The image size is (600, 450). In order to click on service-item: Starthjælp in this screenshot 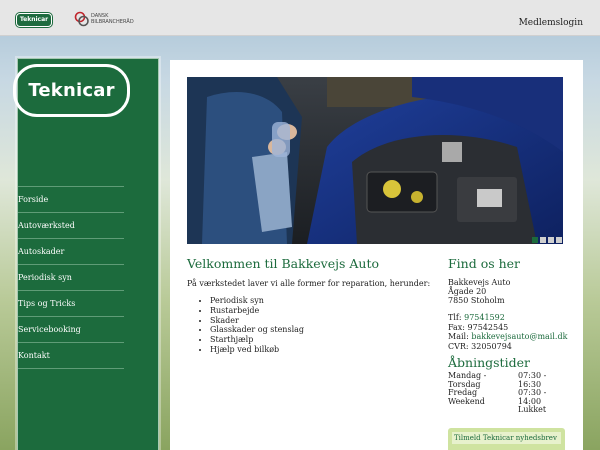, I will do `click(257, 340)`.